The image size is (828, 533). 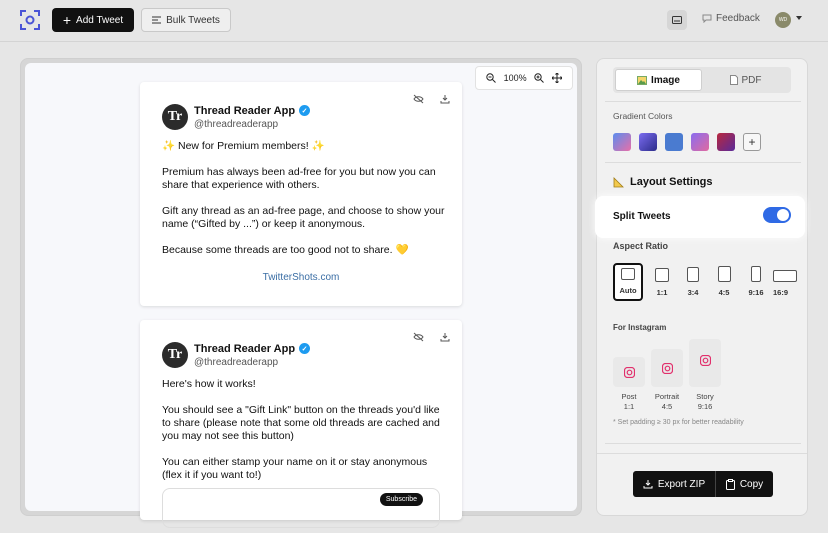 I want to click on ratio-label: 1:1, so click(x=662, y=292).